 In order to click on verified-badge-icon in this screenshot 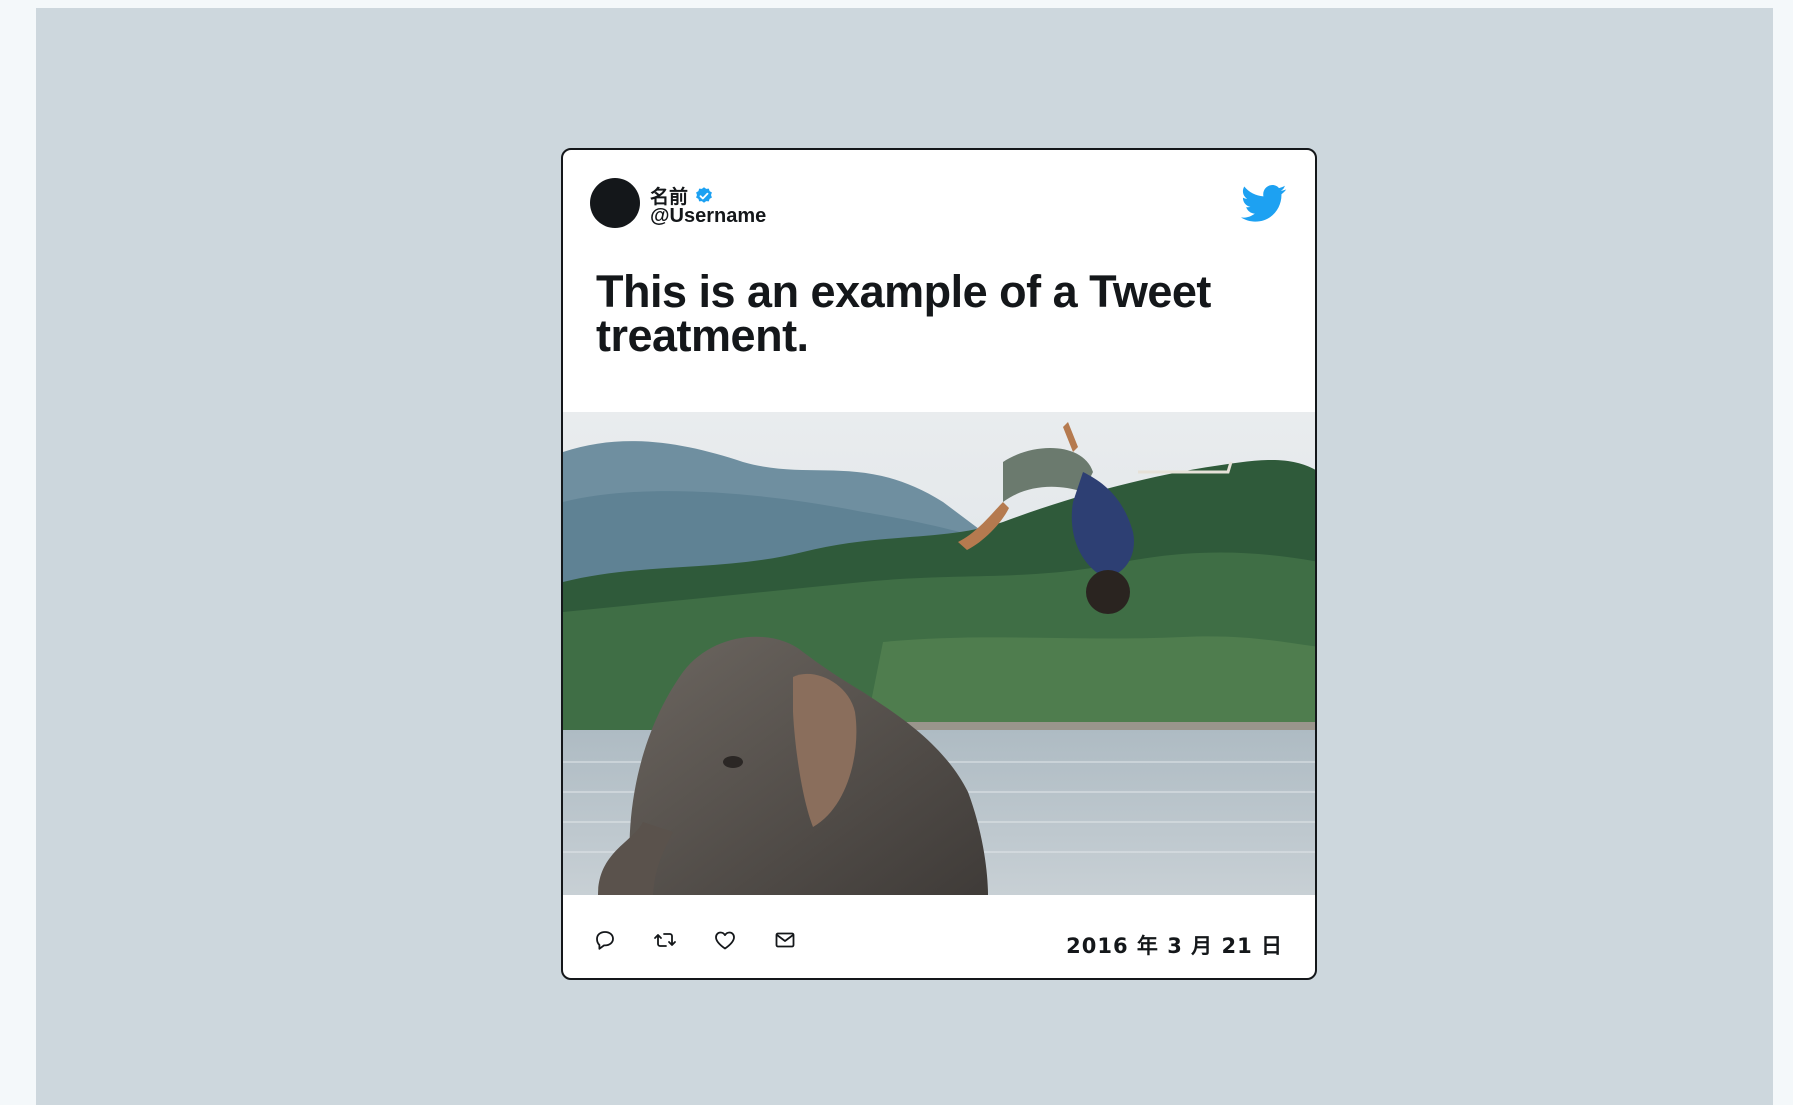, I will do `click(704, 196)`.